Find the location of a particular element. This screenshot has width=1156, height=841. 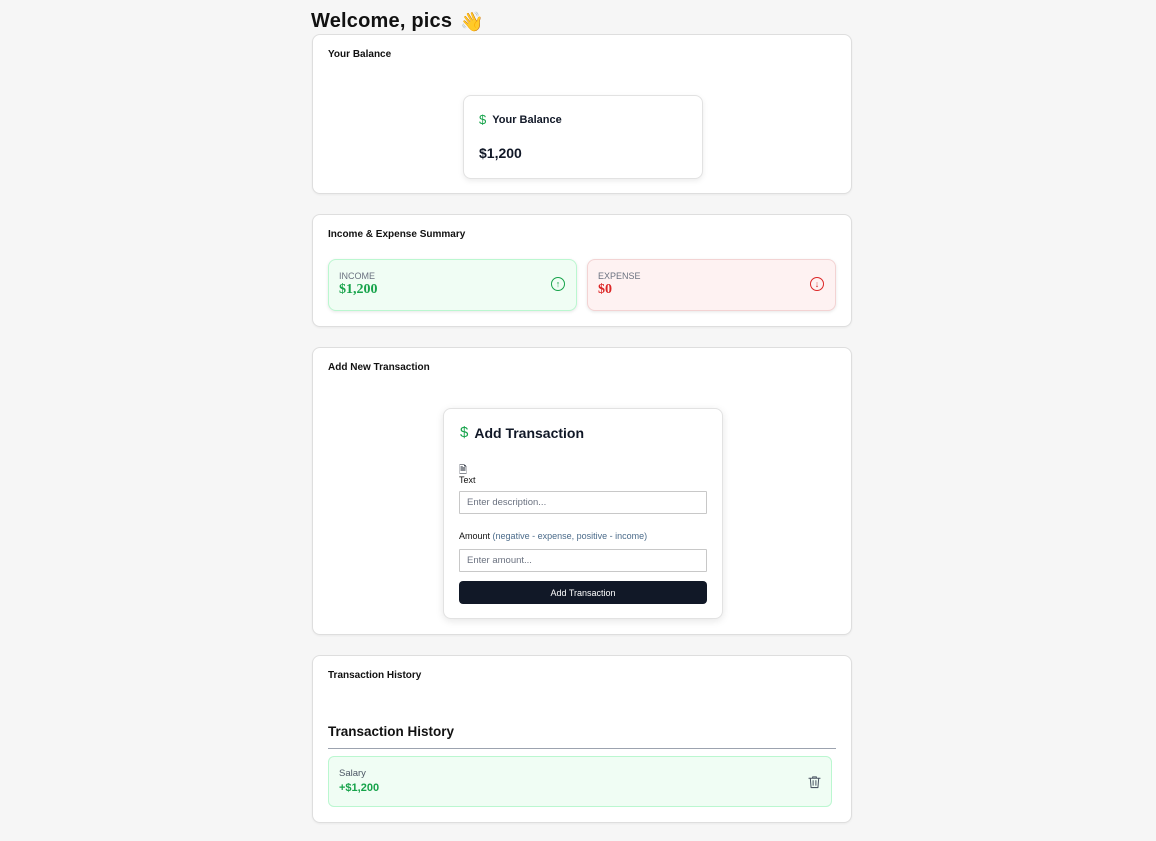

page-title: Welcome, pics 👋 is located at coordinates (397, 21).